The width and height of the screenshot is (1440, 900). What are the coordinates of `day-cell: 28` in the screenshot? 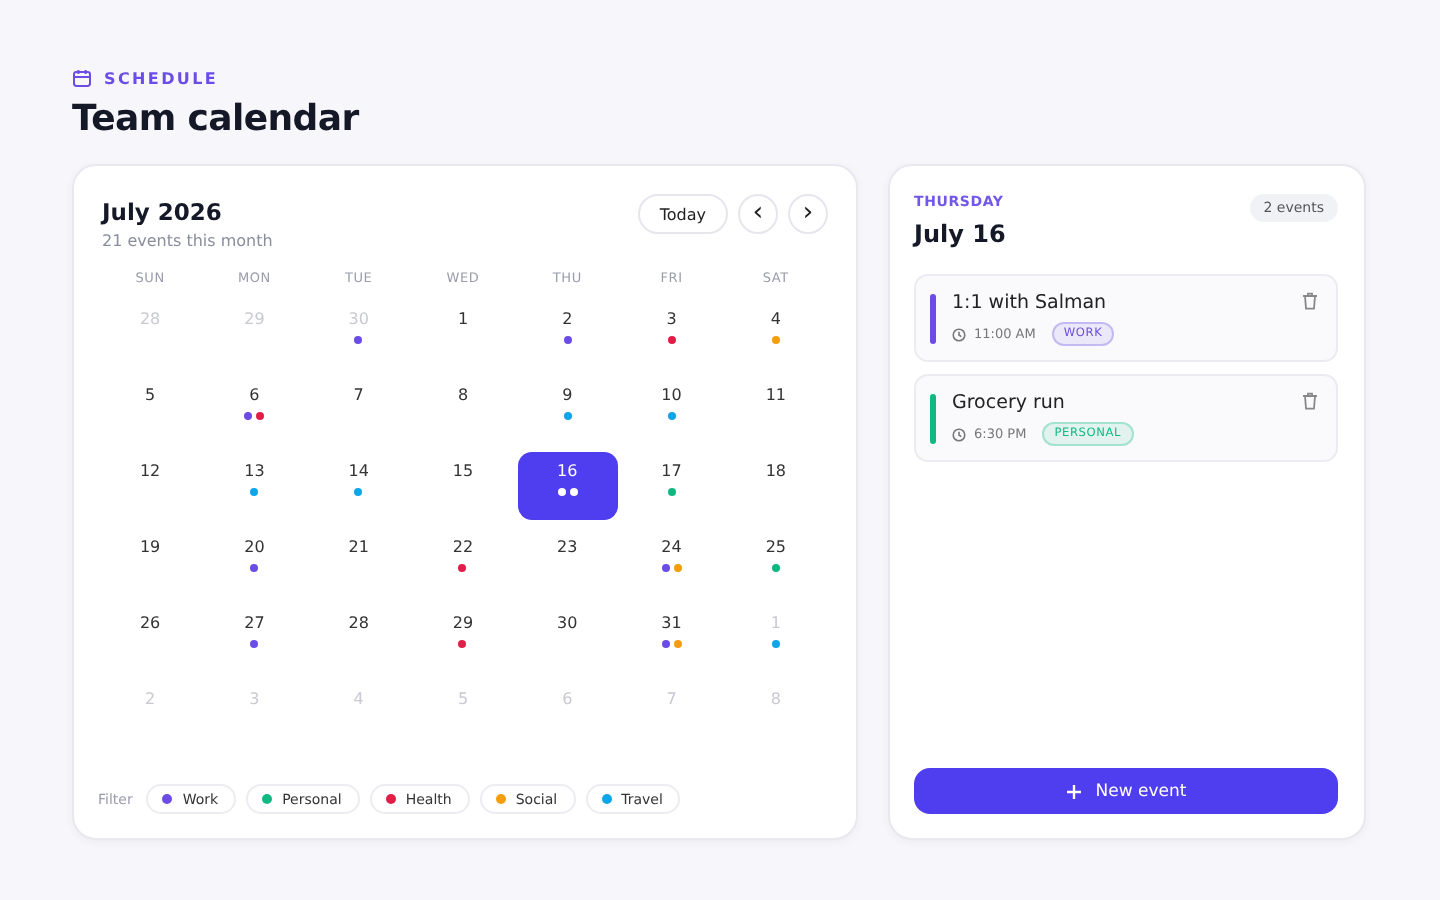 It's located at (358, 638).